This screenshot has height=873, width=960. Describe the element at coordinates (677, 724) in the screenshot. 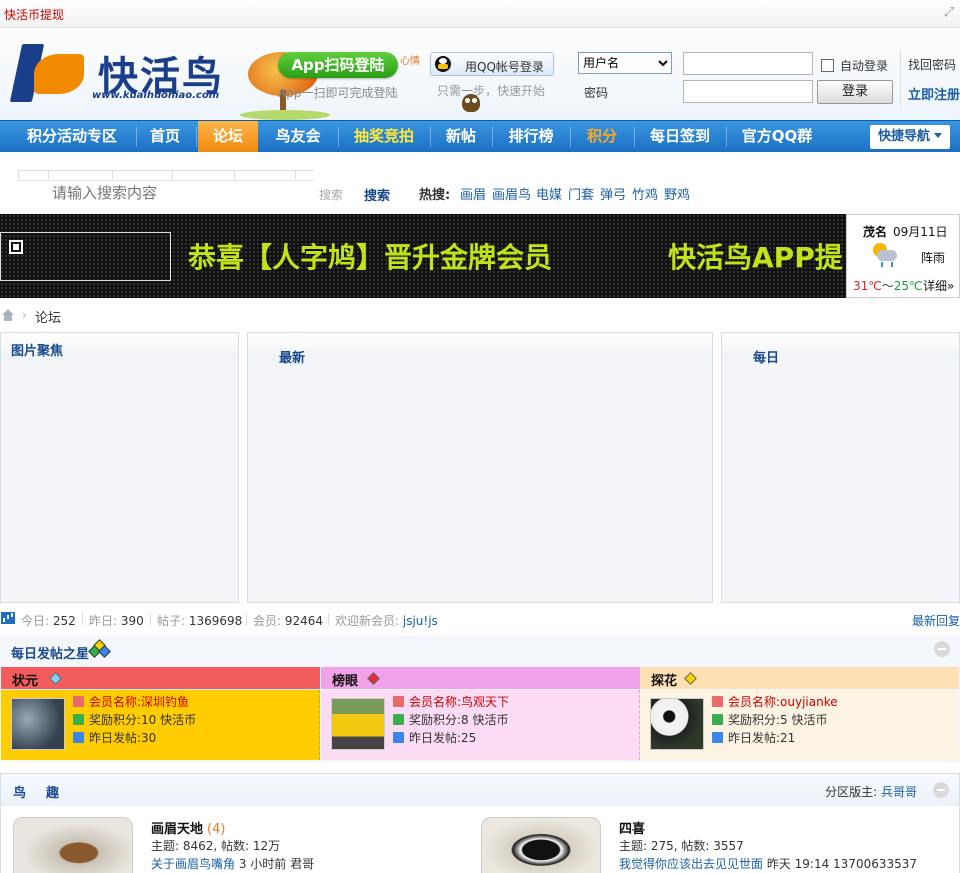

I see `panda-photo` at that location.